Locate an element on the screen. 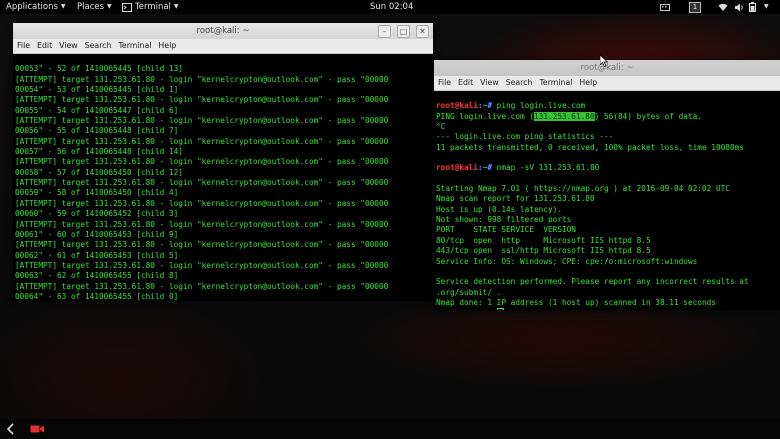 This screenshot has height=439, width=780. close-button: ✕ is located at coordinates (422, 31).